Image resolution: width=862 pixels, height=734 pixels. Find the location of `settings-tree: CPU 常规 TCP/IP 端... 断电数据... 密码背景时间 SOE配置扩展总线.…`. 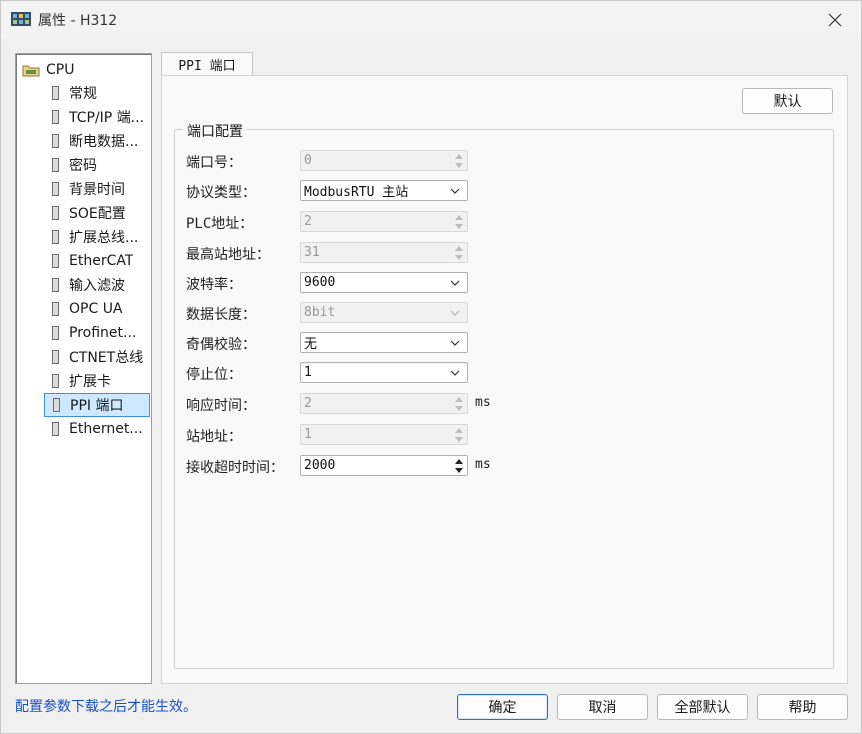

settings-tree: CPU 常规 TCP/IP 端... 断电数据... 密码背景时间 SOE配置扩展总线.… is located at coordinates (83, 368).